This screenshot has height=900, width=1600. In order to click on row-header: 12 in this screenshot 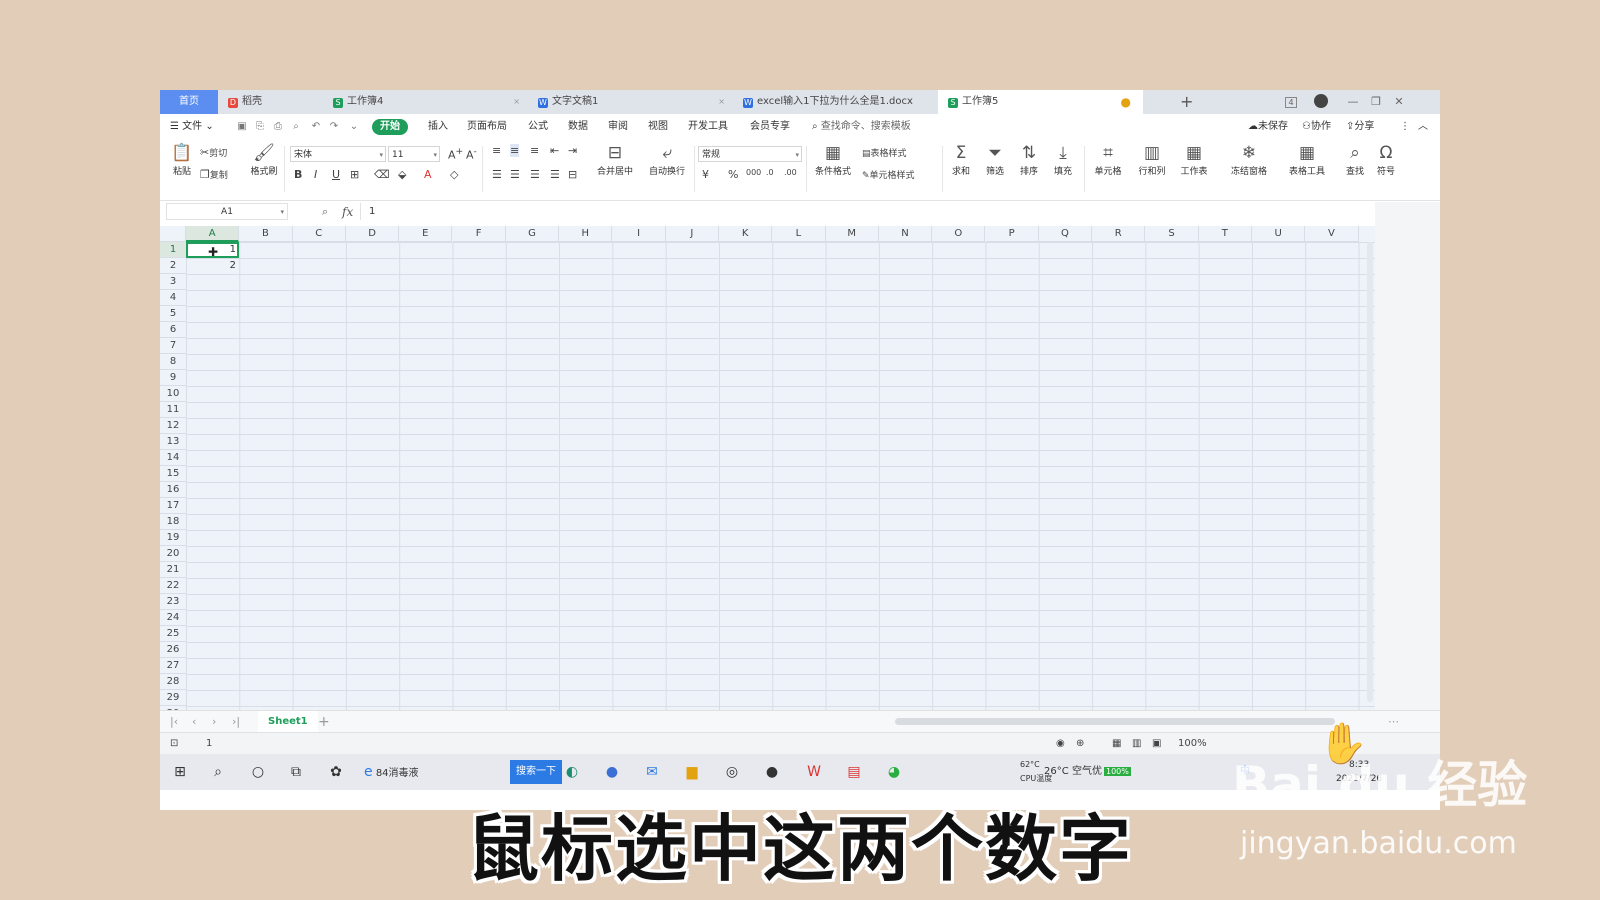, I will do `click(173, 426)`.